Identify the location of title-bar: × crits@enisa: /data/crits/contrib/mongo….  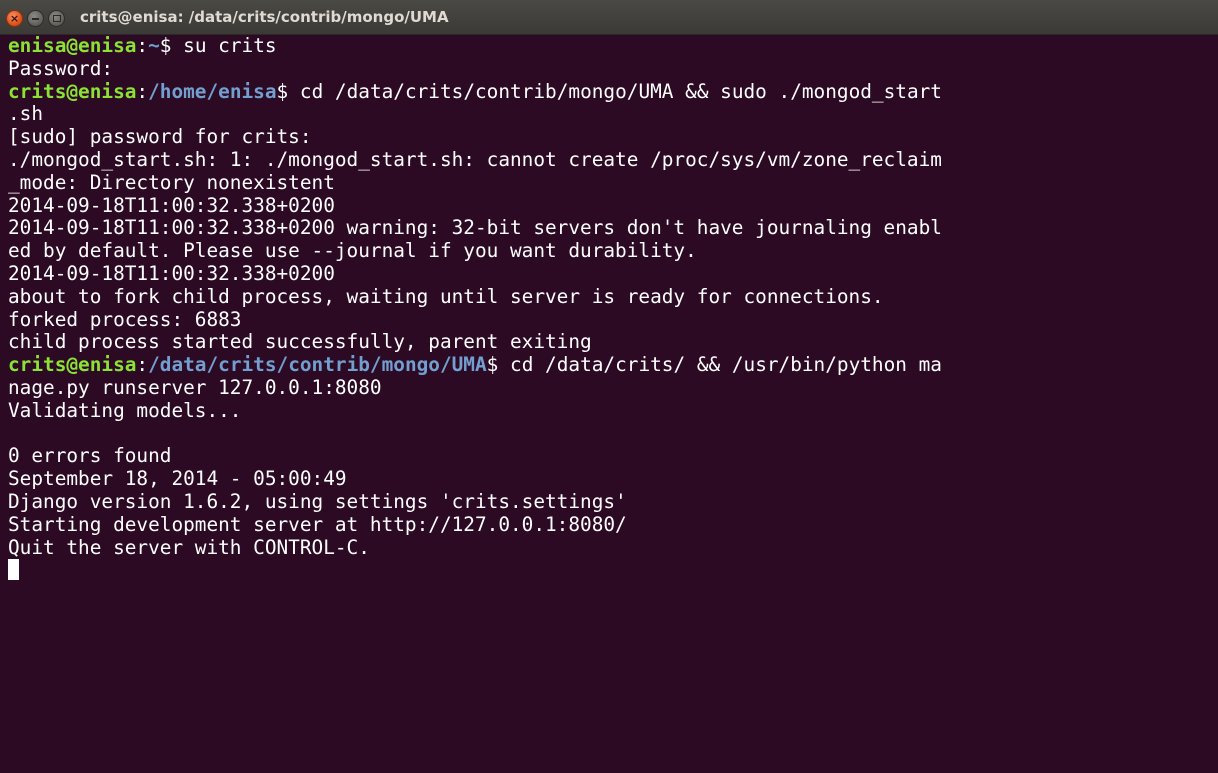
(609, 17).